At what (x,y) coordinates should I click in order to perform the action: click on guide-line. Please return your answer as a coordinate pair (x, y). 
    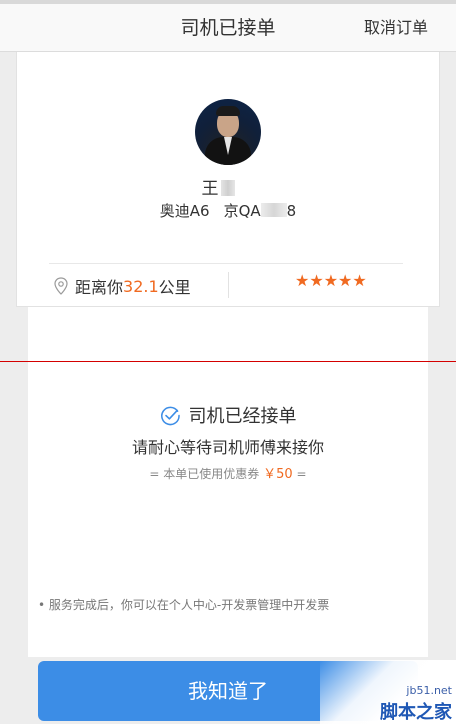
    Looking at the image, I should click on (228, 361).